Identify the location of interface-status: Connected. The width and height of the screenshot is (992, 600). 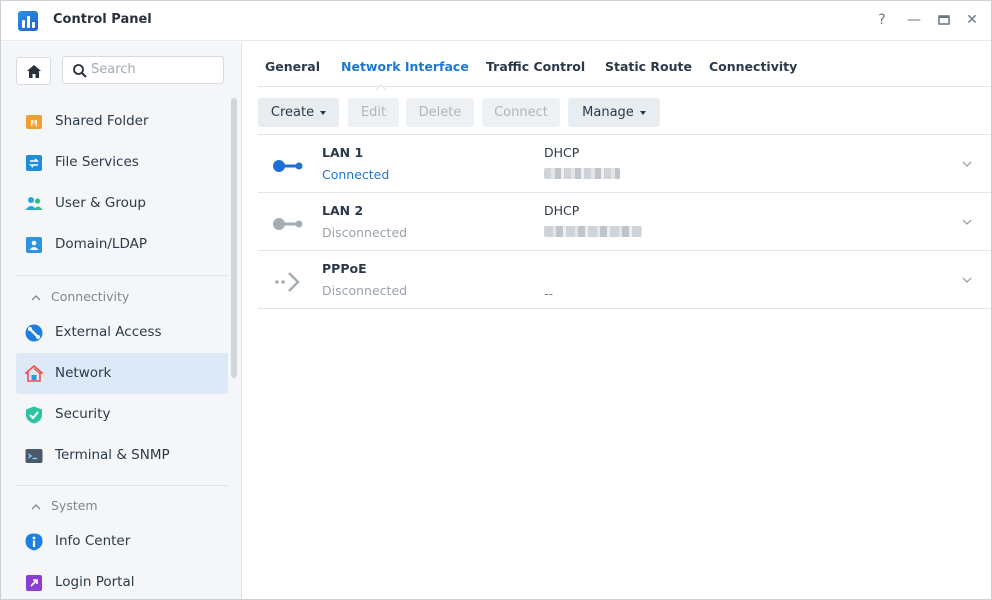
(356, 174).